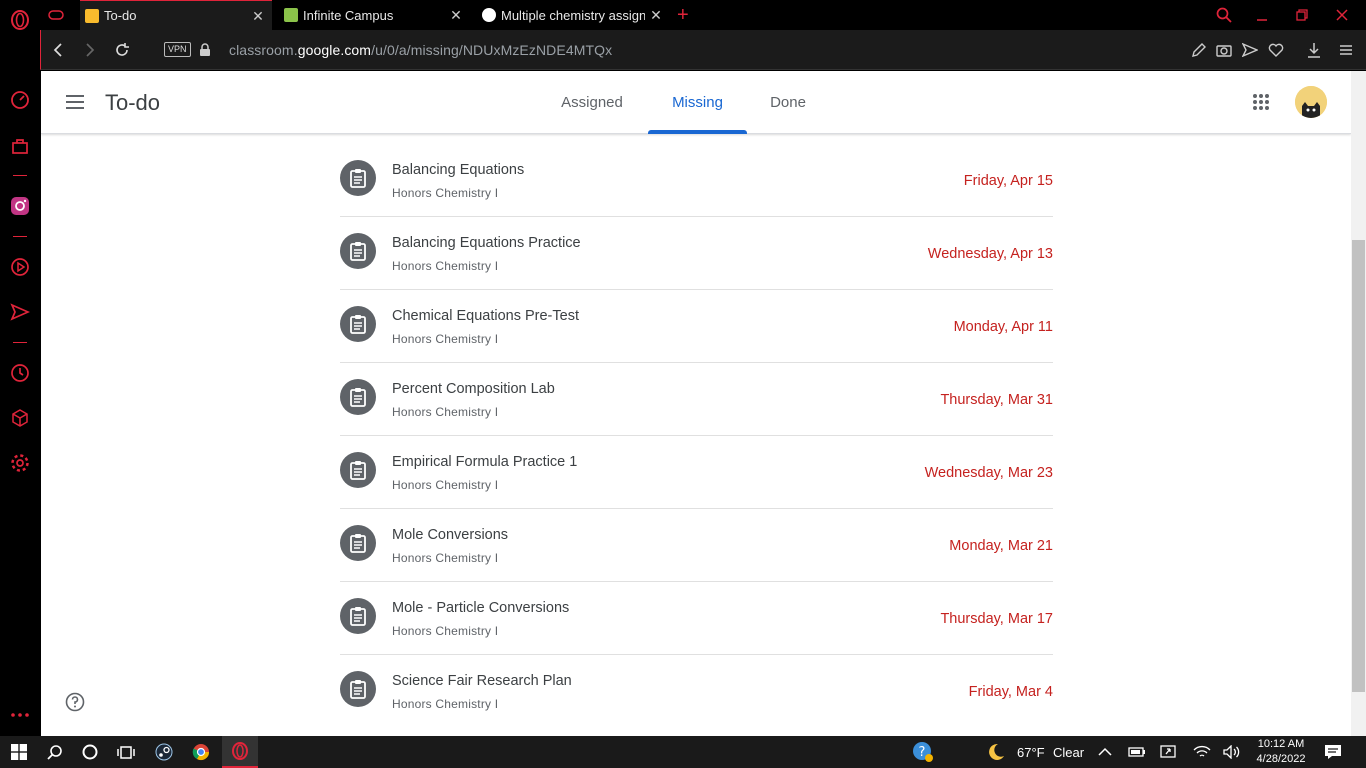  I want to click on tab-label: Infinite Campus, so click(348, 15).